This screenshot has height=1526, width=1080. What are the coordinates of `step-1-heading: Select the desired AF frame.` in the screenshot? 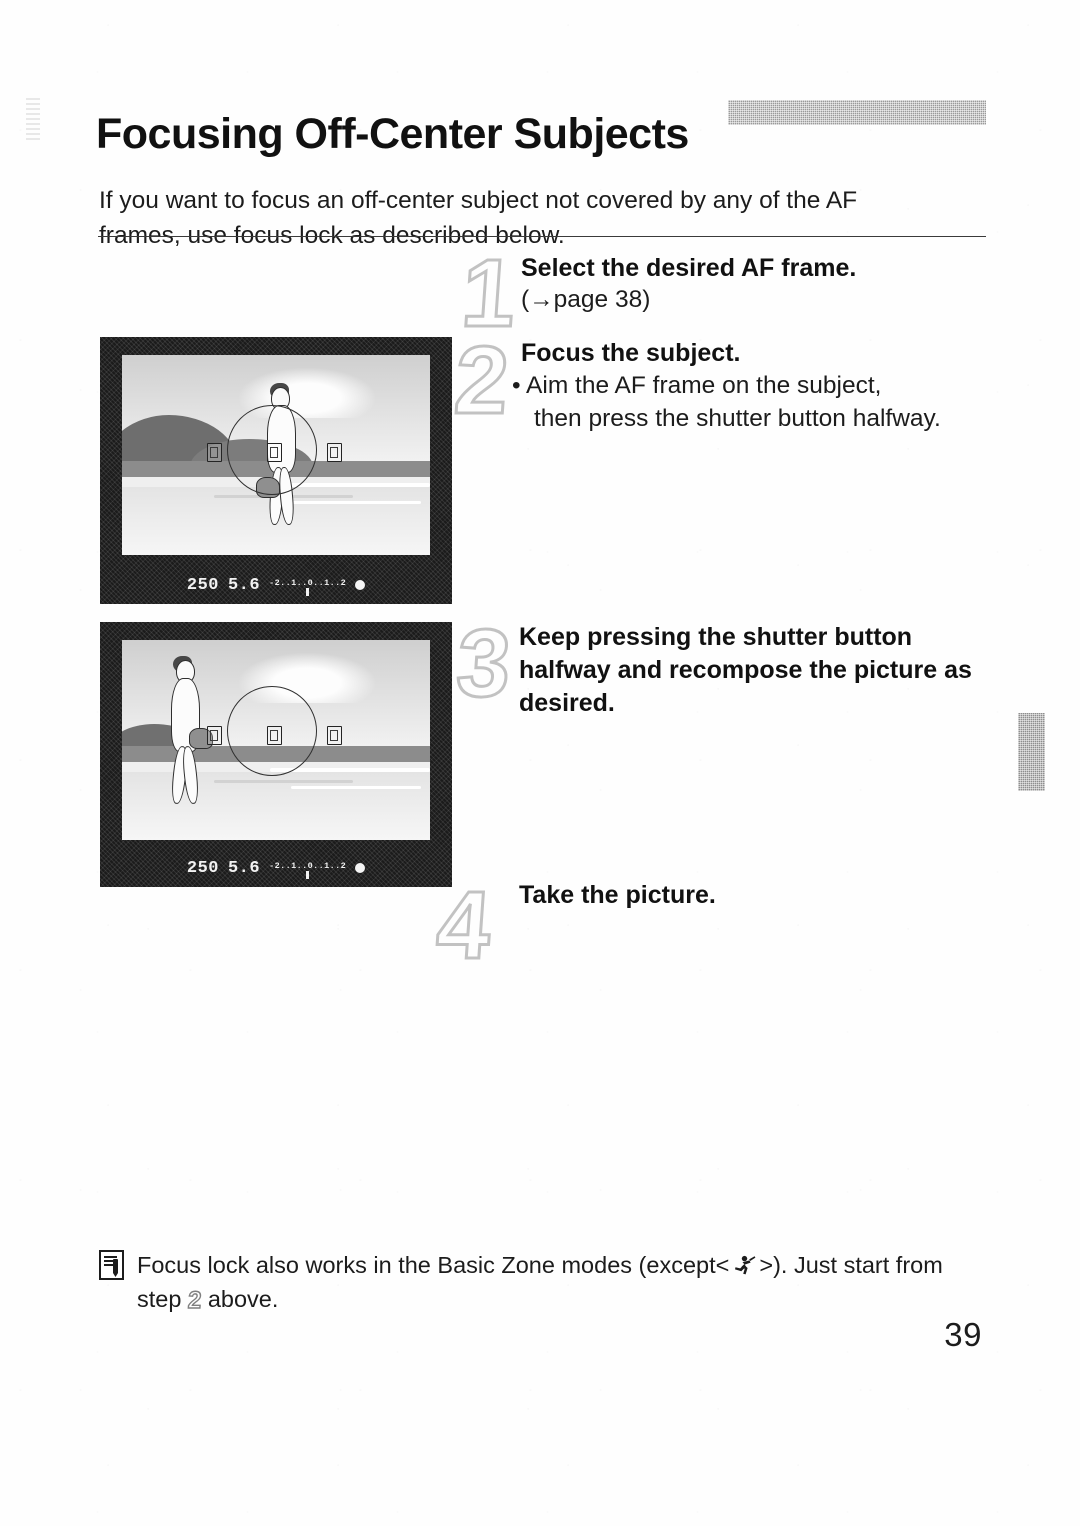 It's located at (689, 268).